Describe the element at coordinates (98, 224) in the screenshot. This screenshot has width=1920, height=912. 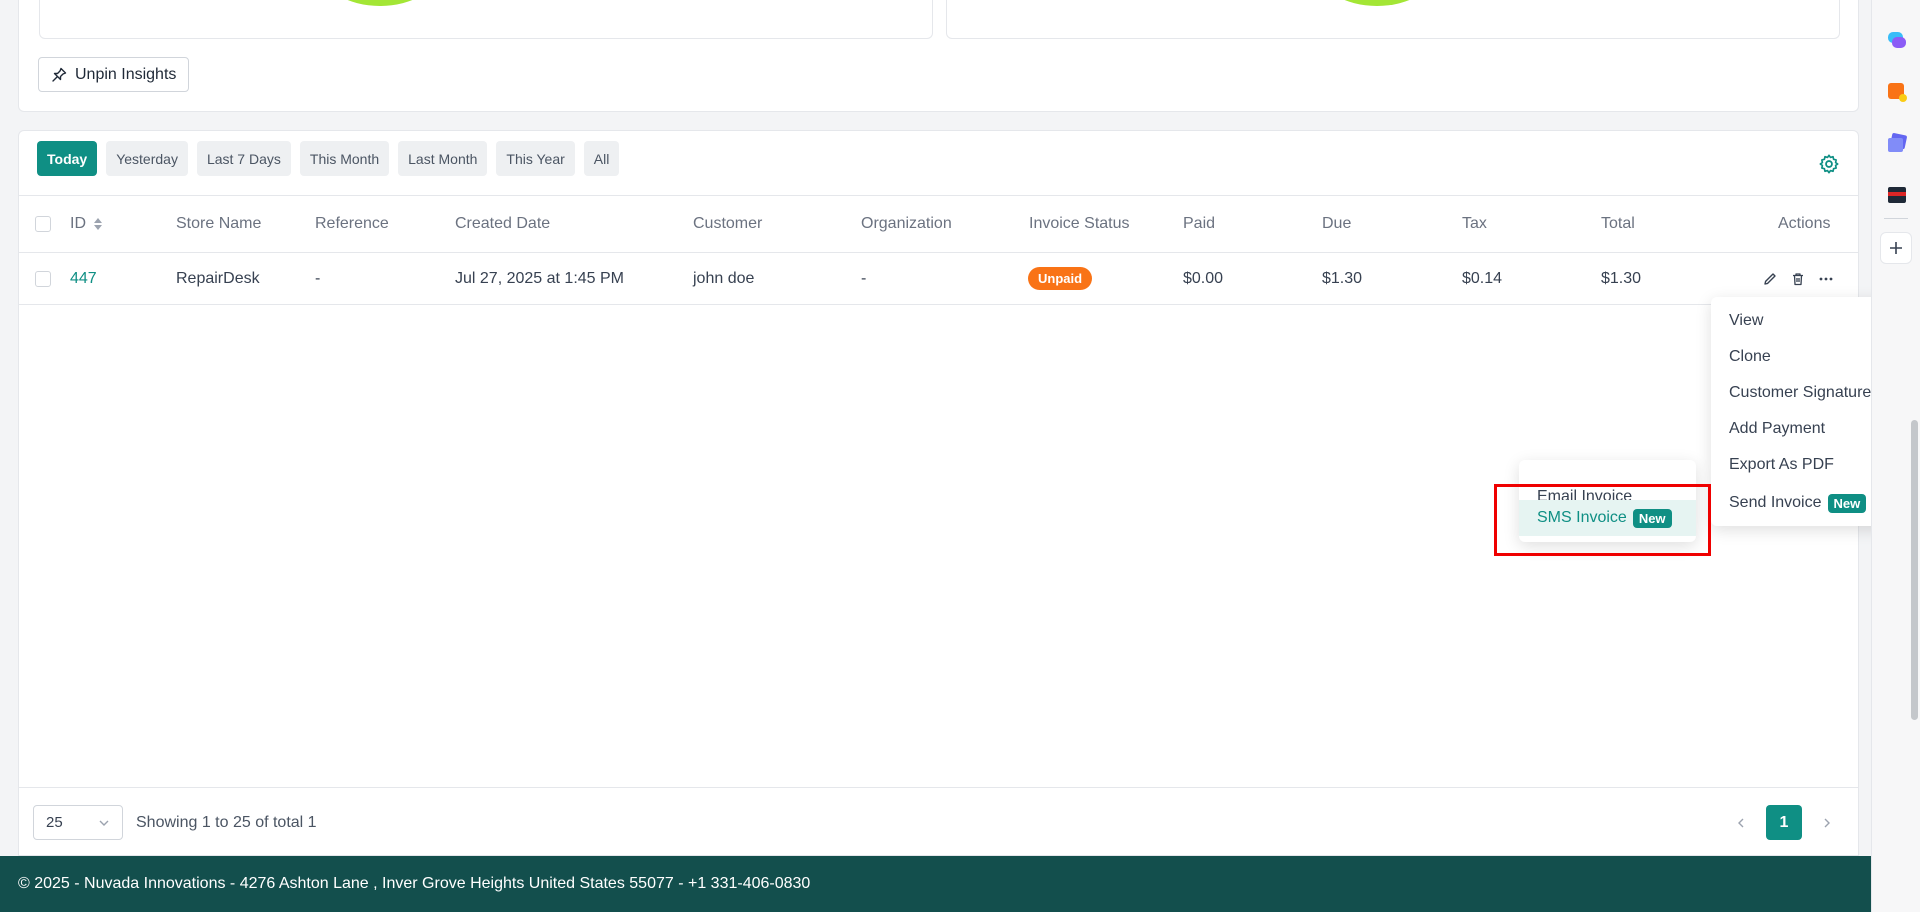
I see `sort-icon` at that location.